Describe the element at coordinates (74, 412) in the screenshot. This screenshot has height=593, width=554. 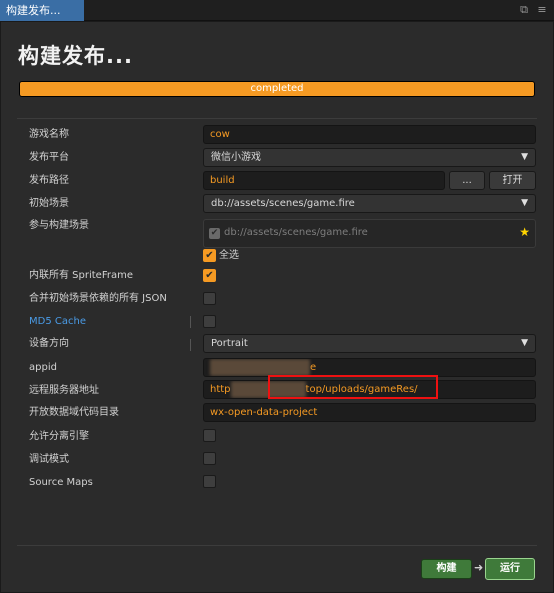
I see `open-data-dir-label: 开放数据域代码目录` at that location.